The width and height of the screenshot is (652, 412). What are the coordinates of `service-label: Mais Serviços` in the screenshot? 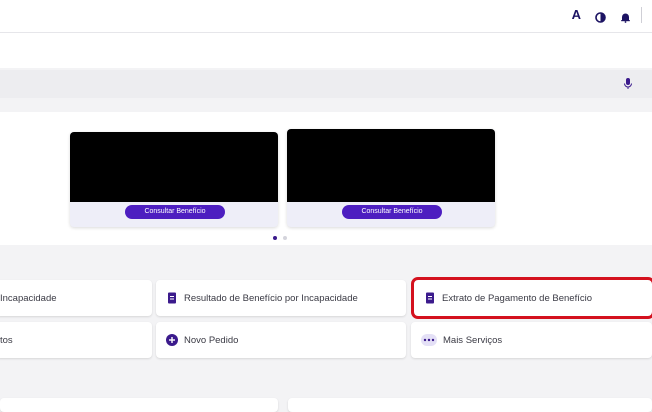 It's located at (473, 340).